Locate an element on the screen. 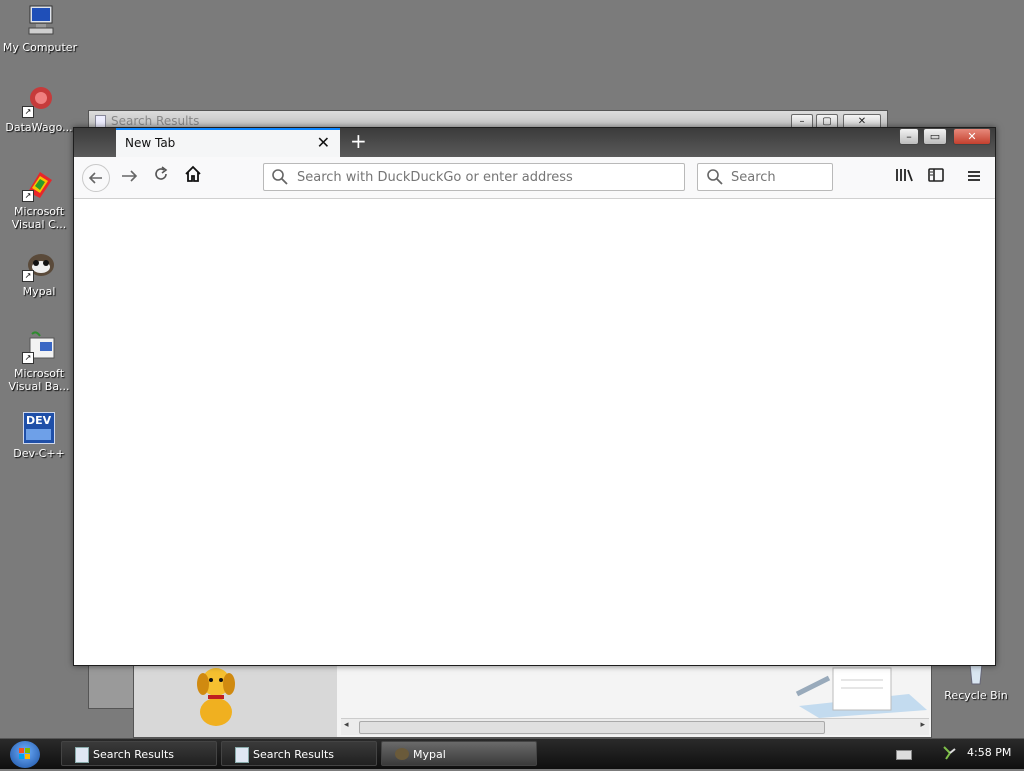 This screenshot has width=1024, height=771. scroll-left-icon: ◂ is located at coordinates (346, 725).